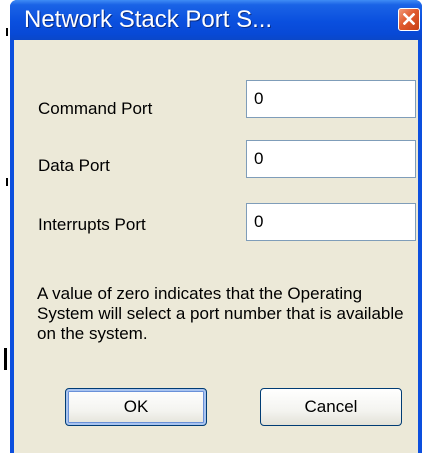 The width and height of the screenshot is (427, 457). I want to click on data-port-label: Data Port, so click(74, 165).